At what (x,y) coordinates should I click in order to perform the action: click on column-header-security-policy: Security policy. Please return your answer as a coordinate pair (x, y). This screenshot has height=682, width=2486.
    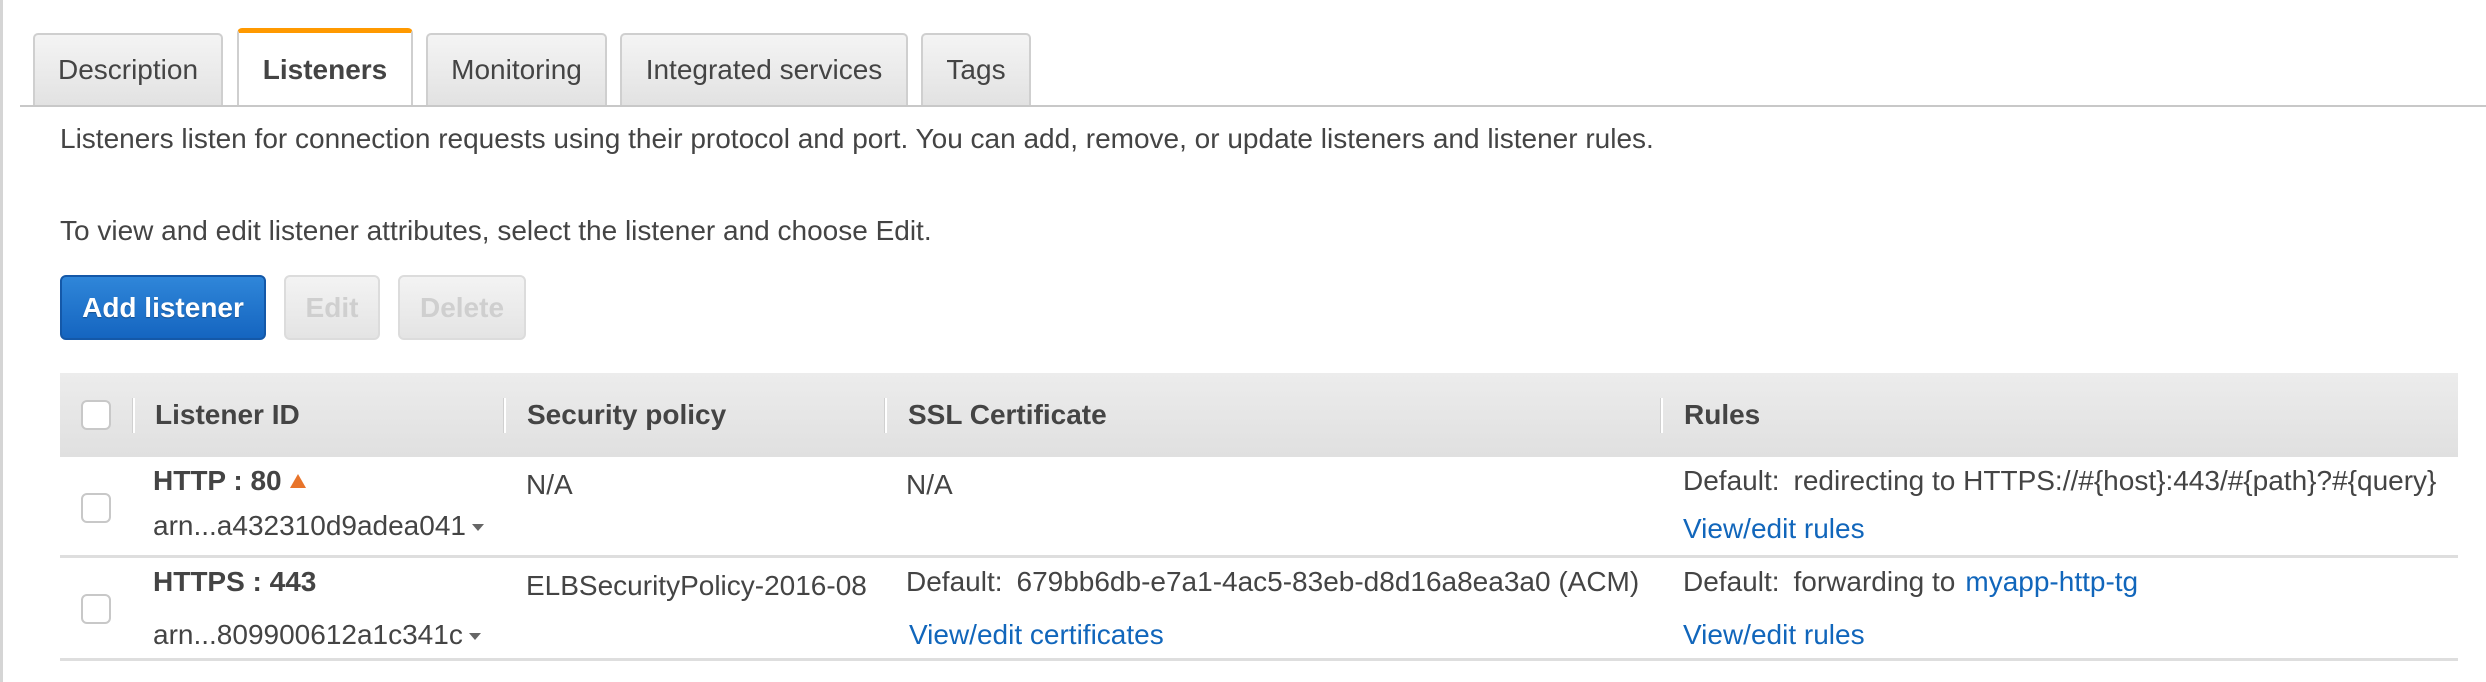
    Looking at the image, I should click on (626, 415).